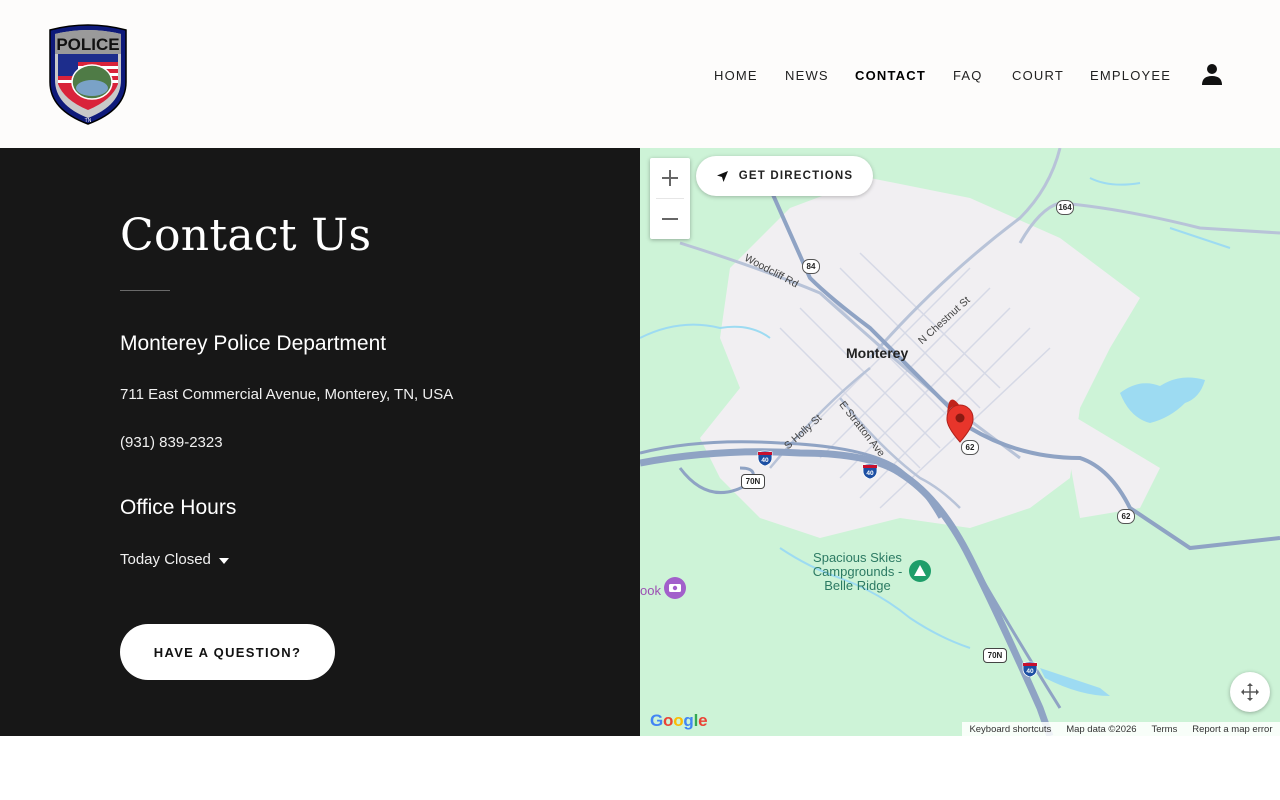  Describe the element at coordinates (1038, 75) in the screenshot. I see `nav-court: COURT` at that location.